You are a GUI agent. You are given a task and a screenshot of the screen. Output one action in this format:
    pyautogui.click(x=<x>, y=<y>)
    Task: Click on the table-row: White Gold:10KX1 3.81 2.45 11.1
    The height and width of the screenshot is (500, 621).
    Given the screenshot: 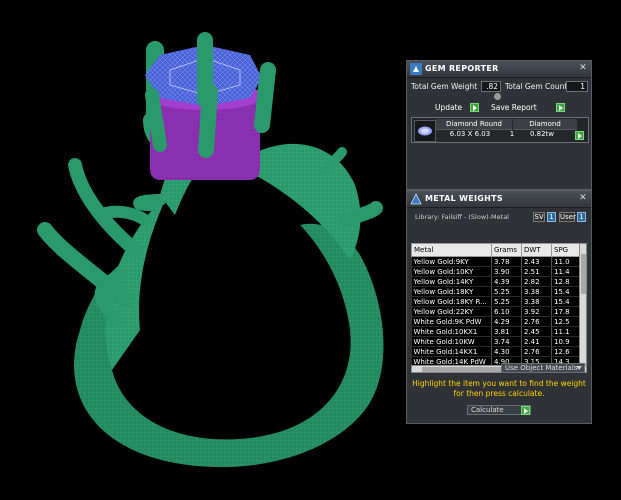 What is the action you would take?
    pyautogui.click(x=495, y=331)
    